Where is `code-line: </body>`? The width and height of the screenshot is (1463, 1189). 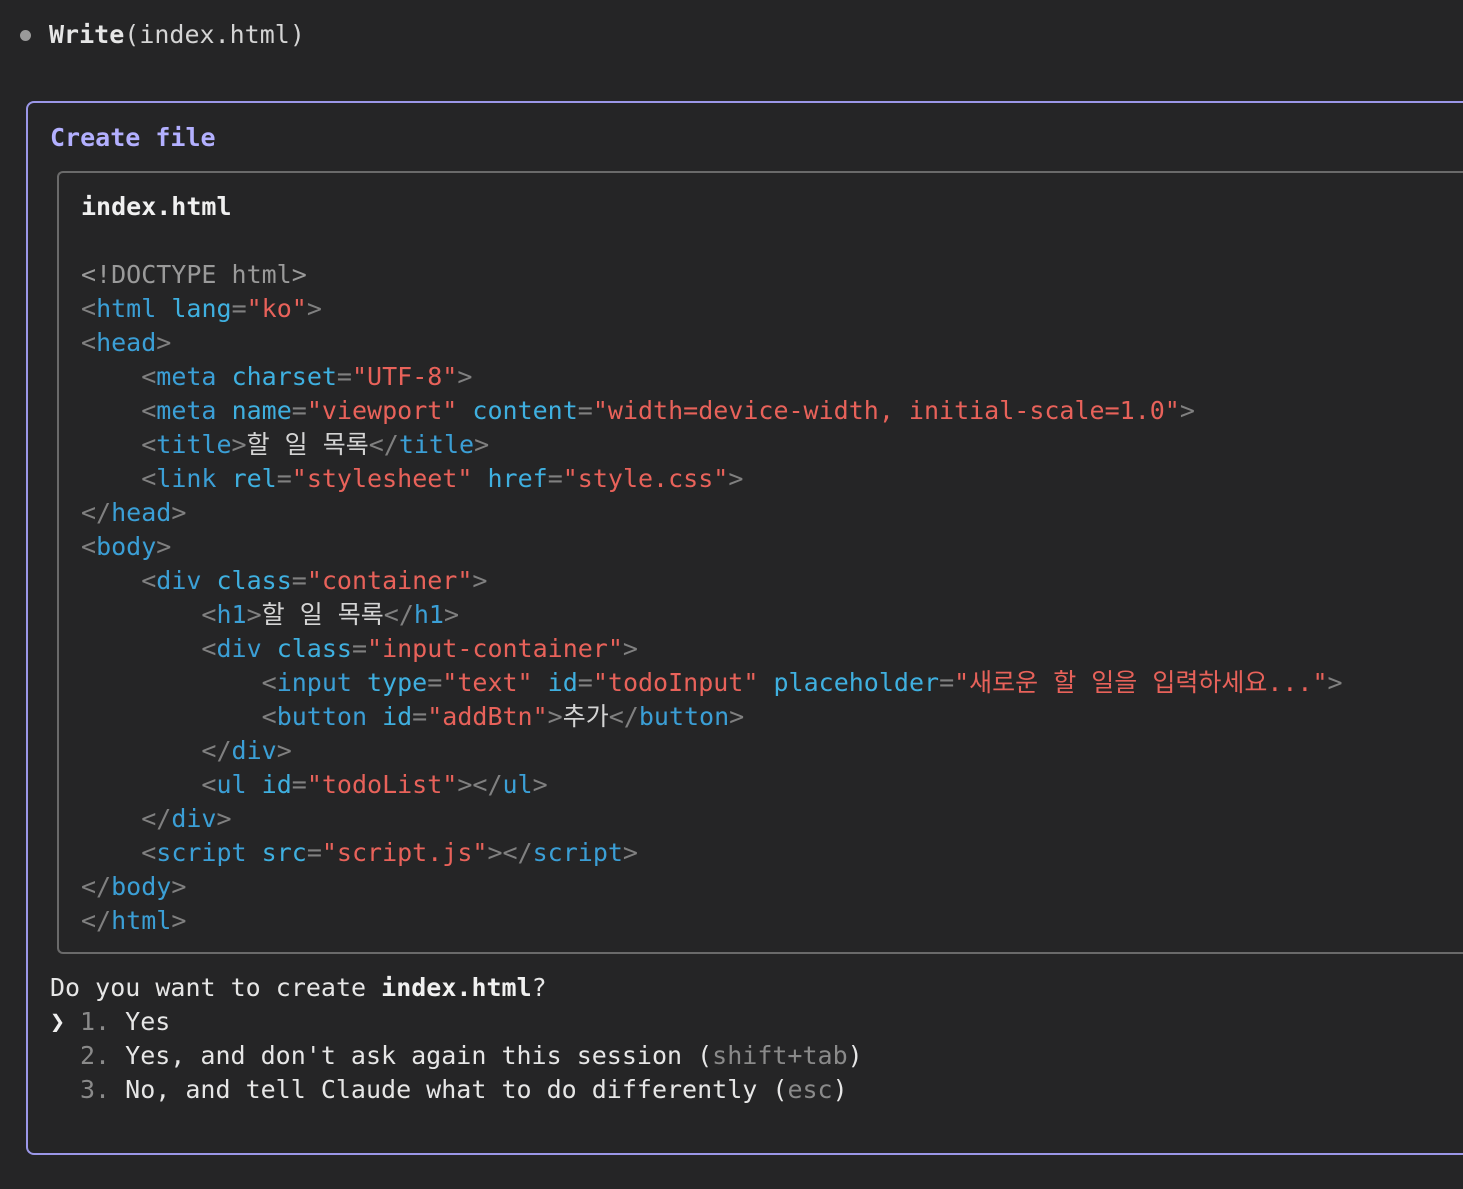
code-line: </body> is located at coordinates (712, 887).